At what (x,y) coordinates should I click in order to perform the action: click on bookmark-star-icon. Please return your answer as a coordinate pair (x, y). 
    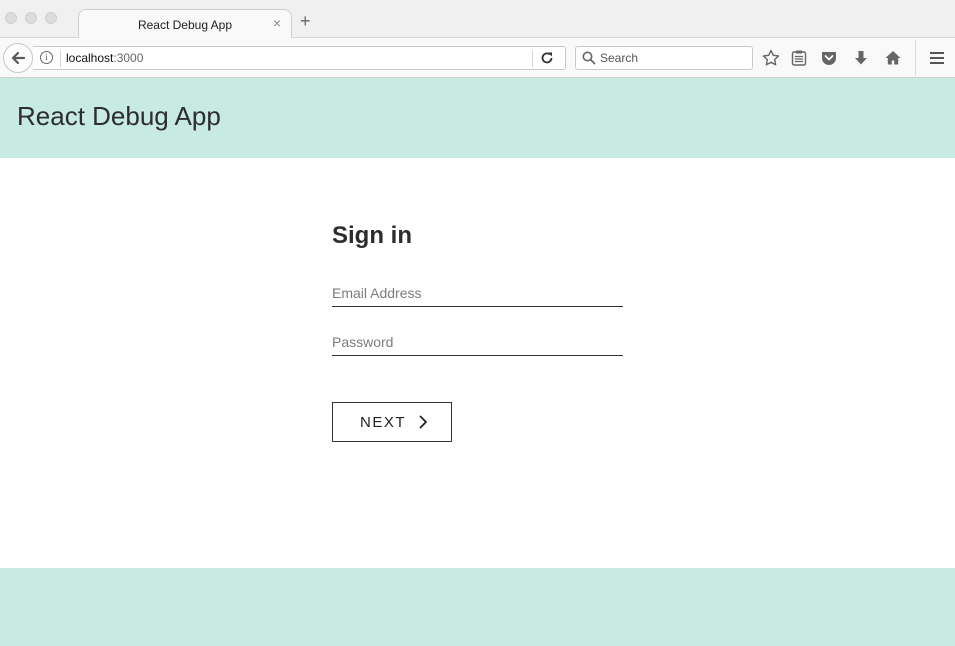
    Looking at the image, I should click on (771, 58).